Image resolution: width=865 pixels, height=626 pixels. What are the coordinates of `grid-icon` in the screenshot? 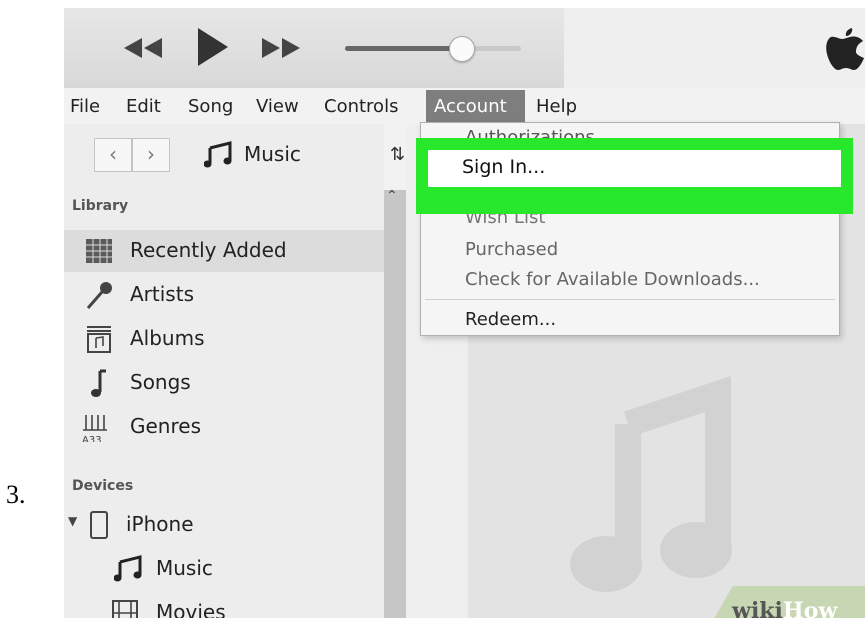 It's located at (99, 251).